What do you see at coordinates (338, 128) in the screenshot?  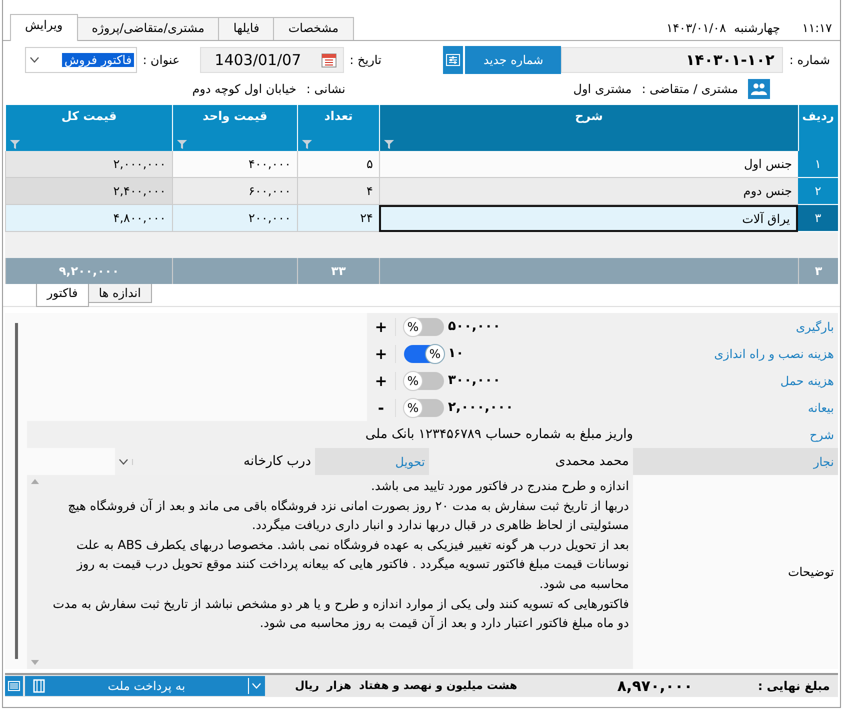 I see `column-header: تعداد` at bounding box center [338, 128].